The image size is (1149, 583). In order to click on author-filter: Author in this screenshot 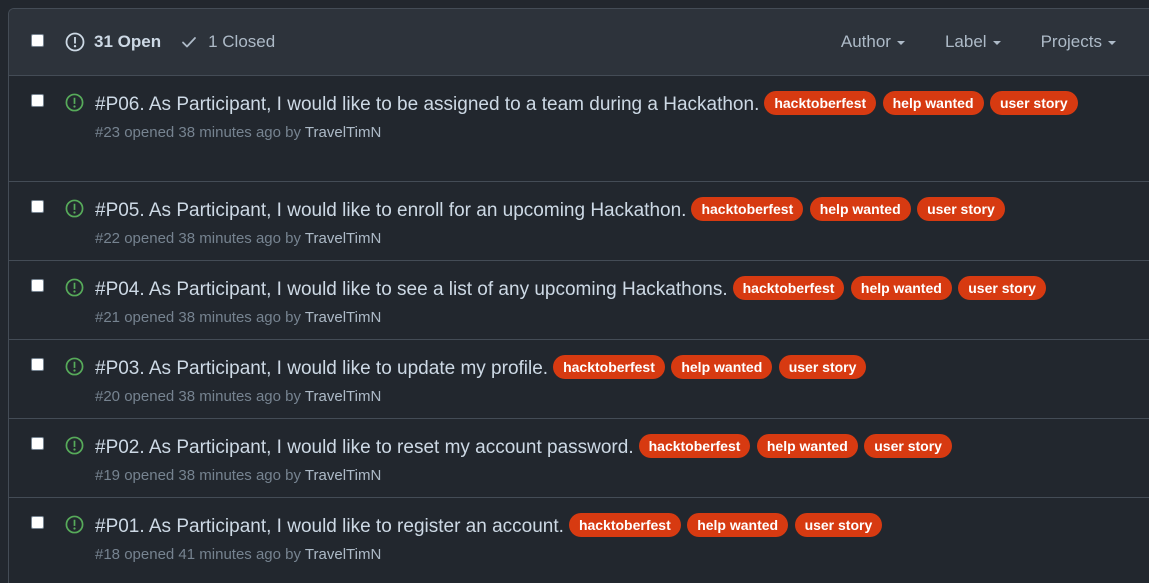, I will do `click(873, 42)`.